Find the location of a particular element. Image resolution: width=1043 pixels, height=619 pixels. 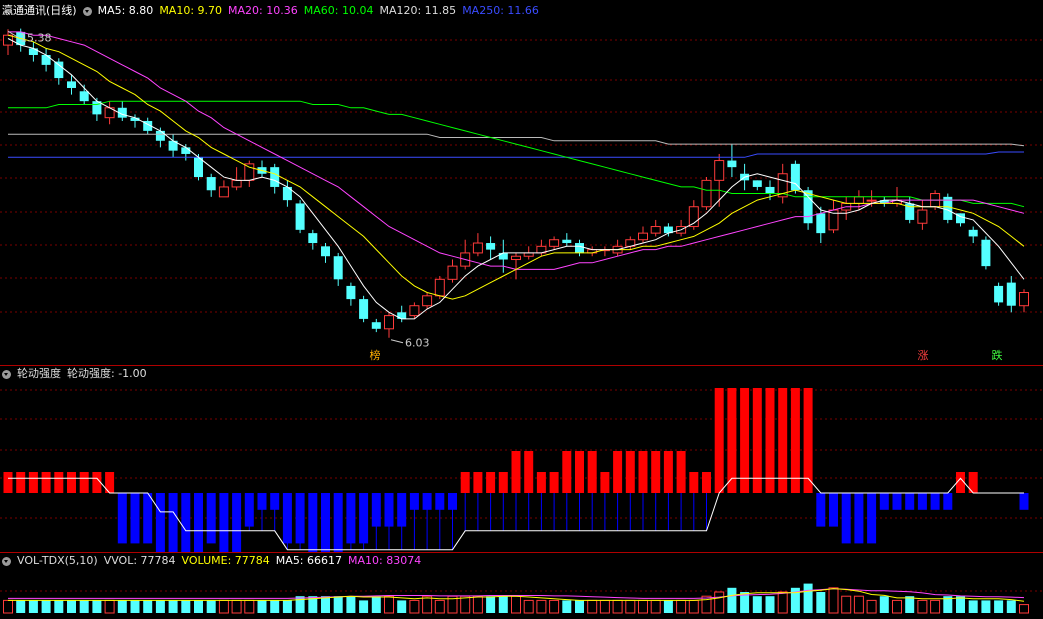

ma5-label: MA5: 8.80 is located at coordinates (125, 10).